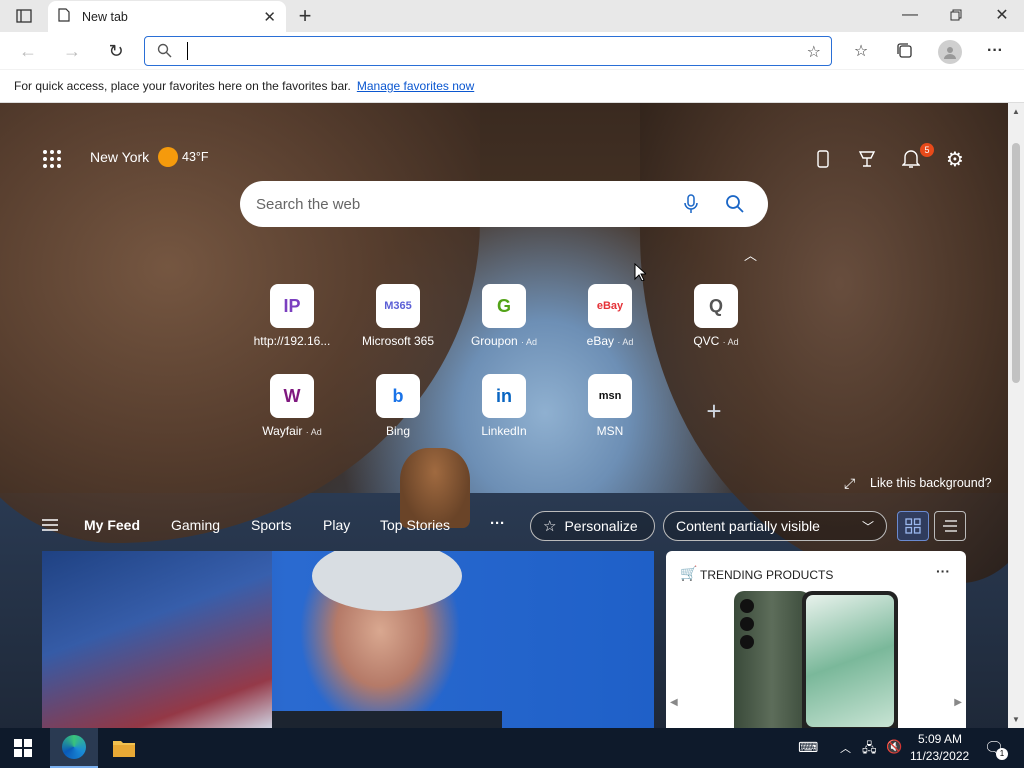 Image resolution: width=1024 pixels, height=768 pixels. What do you see at coordinates (1016, 719) in the screenshot?
I see `scroll-down-icon: ▼` at bounding box center [1016, 719].